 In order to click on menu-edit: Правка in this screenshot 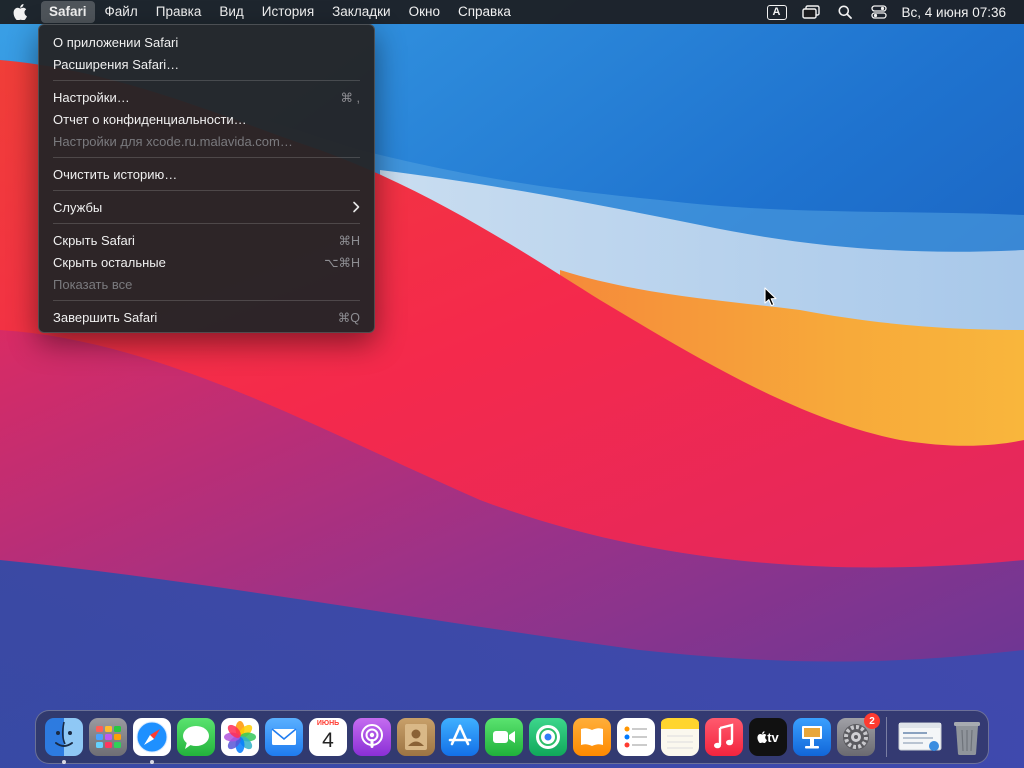, I will do `click(179, 12)`.